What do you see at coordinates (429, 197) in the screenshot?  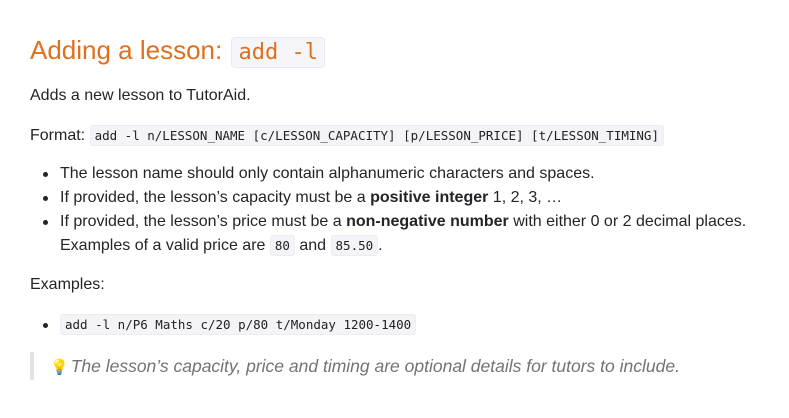 I see `bold-term: positive integer` at bounding box center [429, 197].